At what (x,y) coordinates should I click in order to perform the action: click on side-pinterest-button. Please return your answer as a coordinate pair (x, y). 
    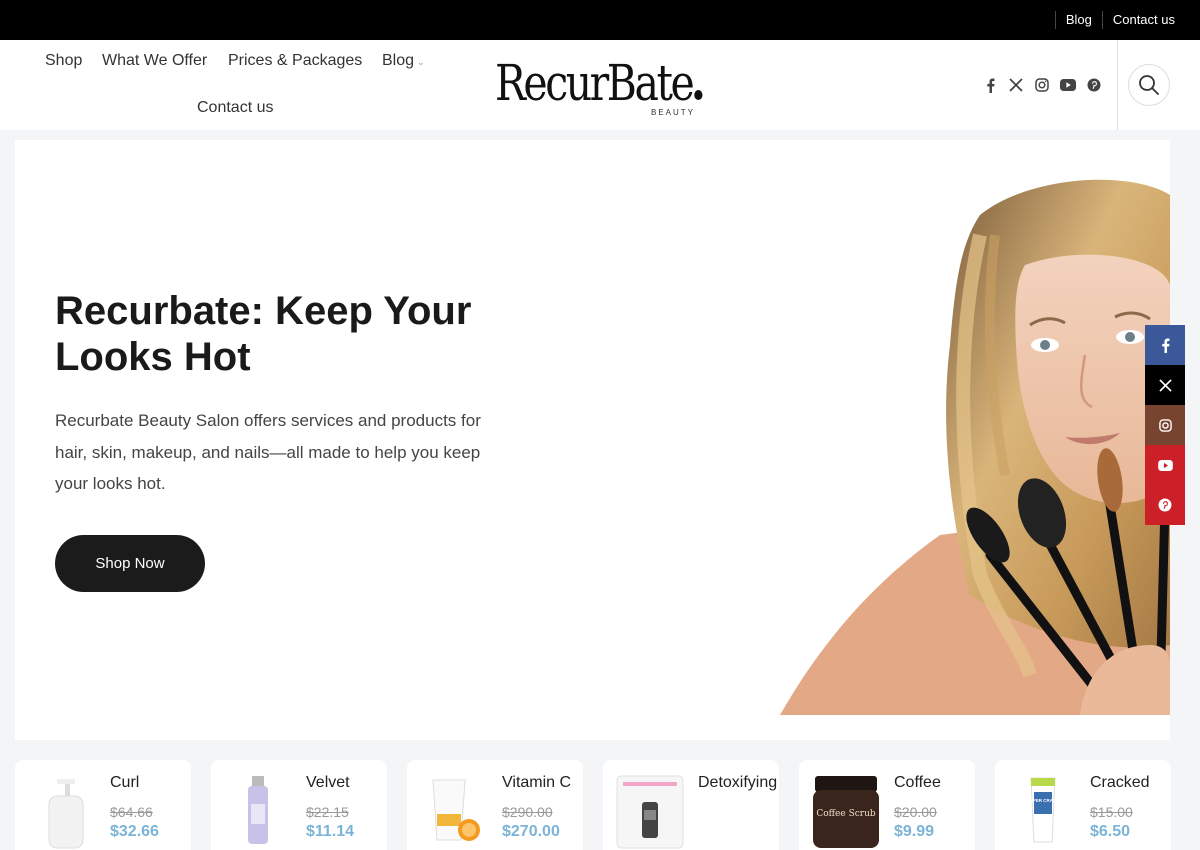
    Looking at the image, I should click on (1165, 505).